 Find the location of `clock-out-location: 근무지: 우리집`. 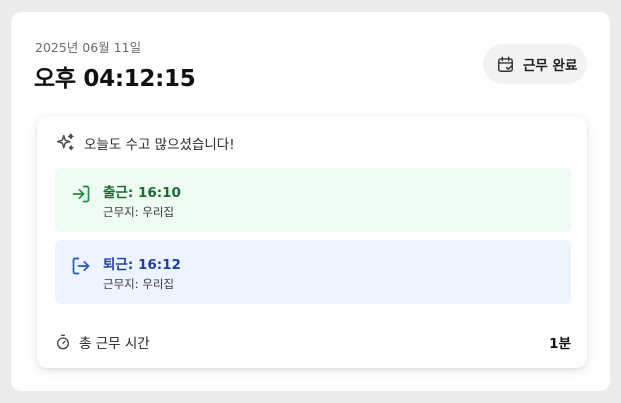

clock-out-location: 근무지: 우리집 is located at coordinates (139, 284).